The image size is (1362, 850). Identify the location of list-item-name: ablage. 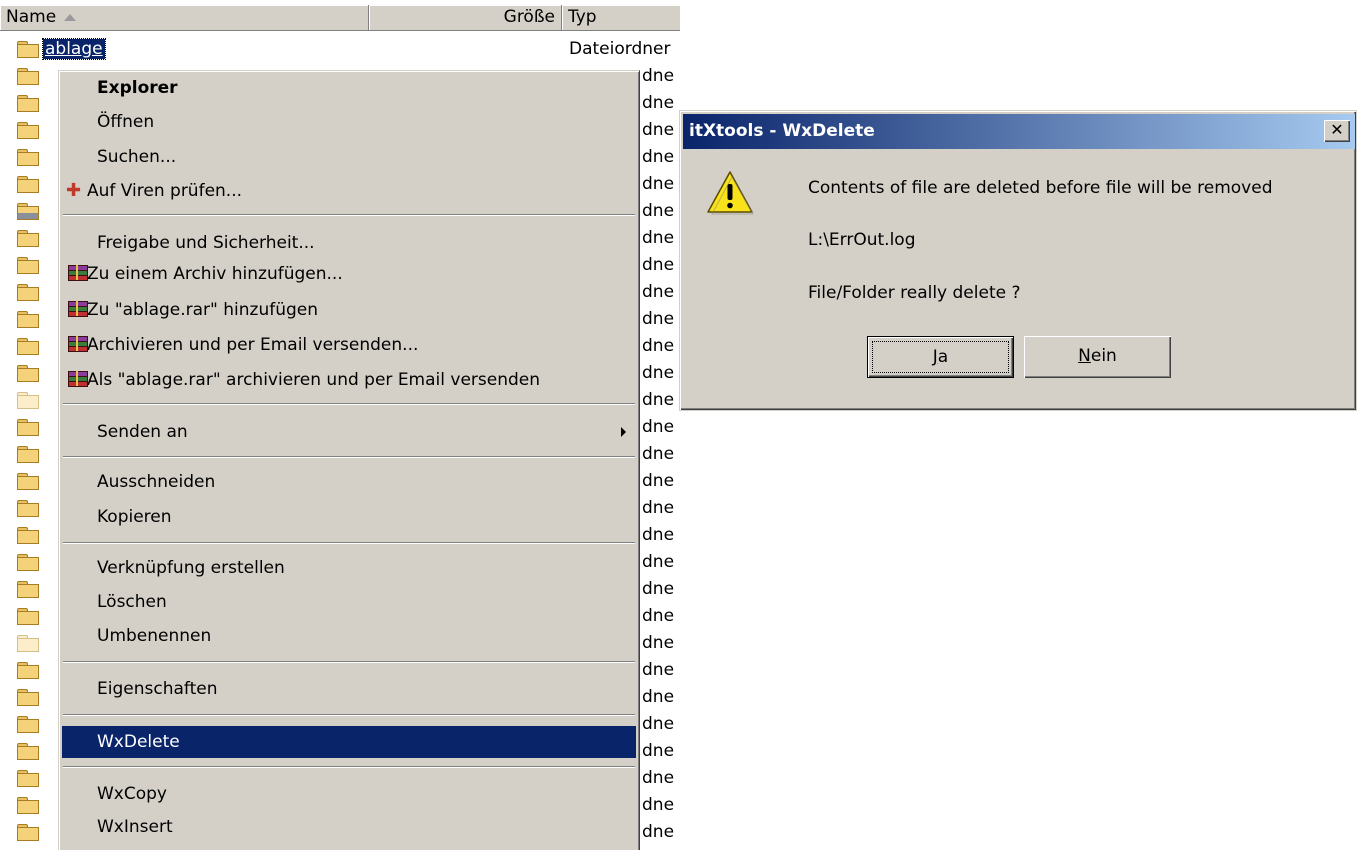
(74, 49).